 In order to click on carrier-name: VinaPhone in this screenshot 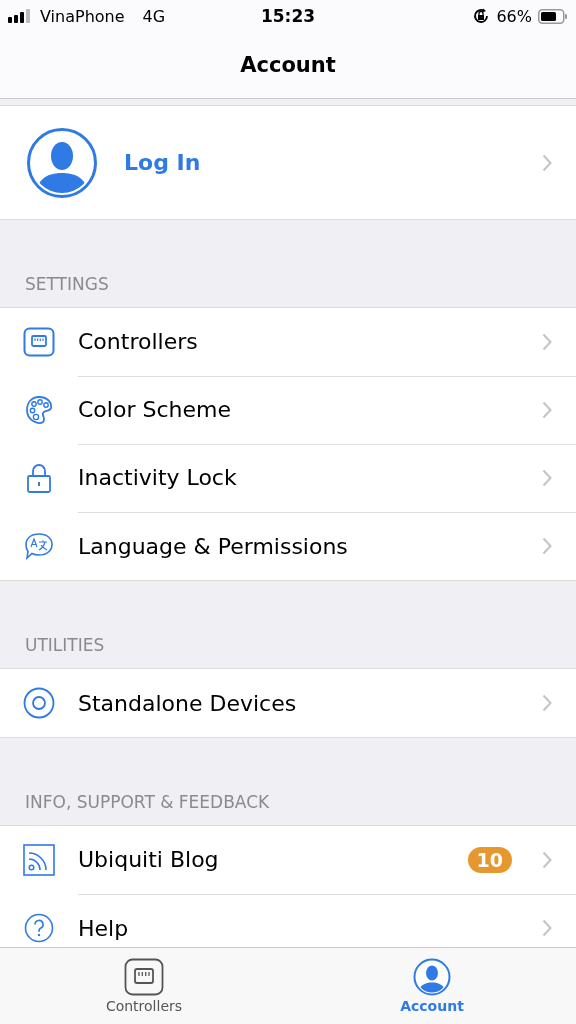, I will do `click(82, 16)`.